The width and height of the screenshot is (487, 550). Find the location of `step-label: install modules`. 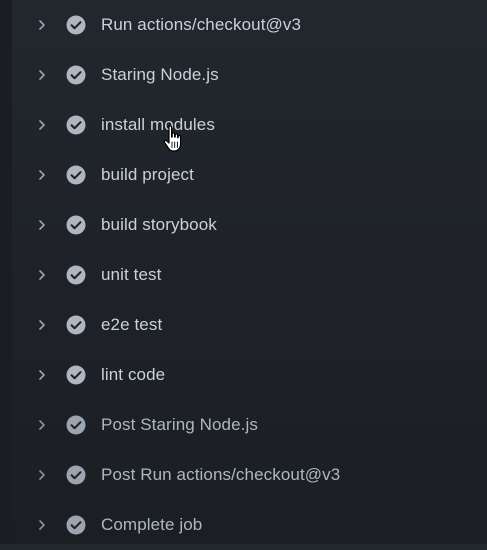

step-label: install modules is located at coordinates (158, 124).